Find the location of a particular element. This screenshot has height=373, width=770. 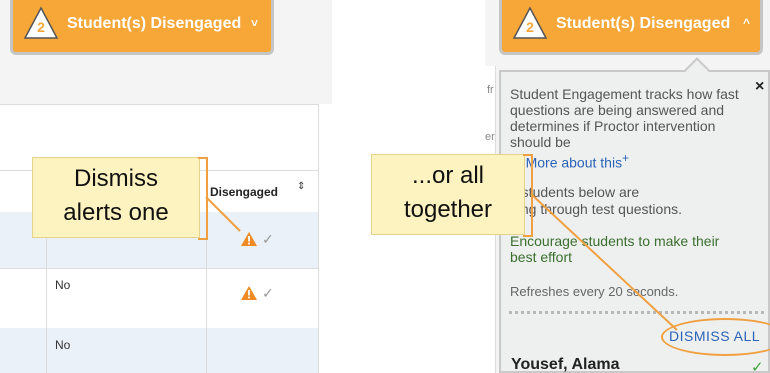

more-about-link: More about this is located at coordinates (574, 163).